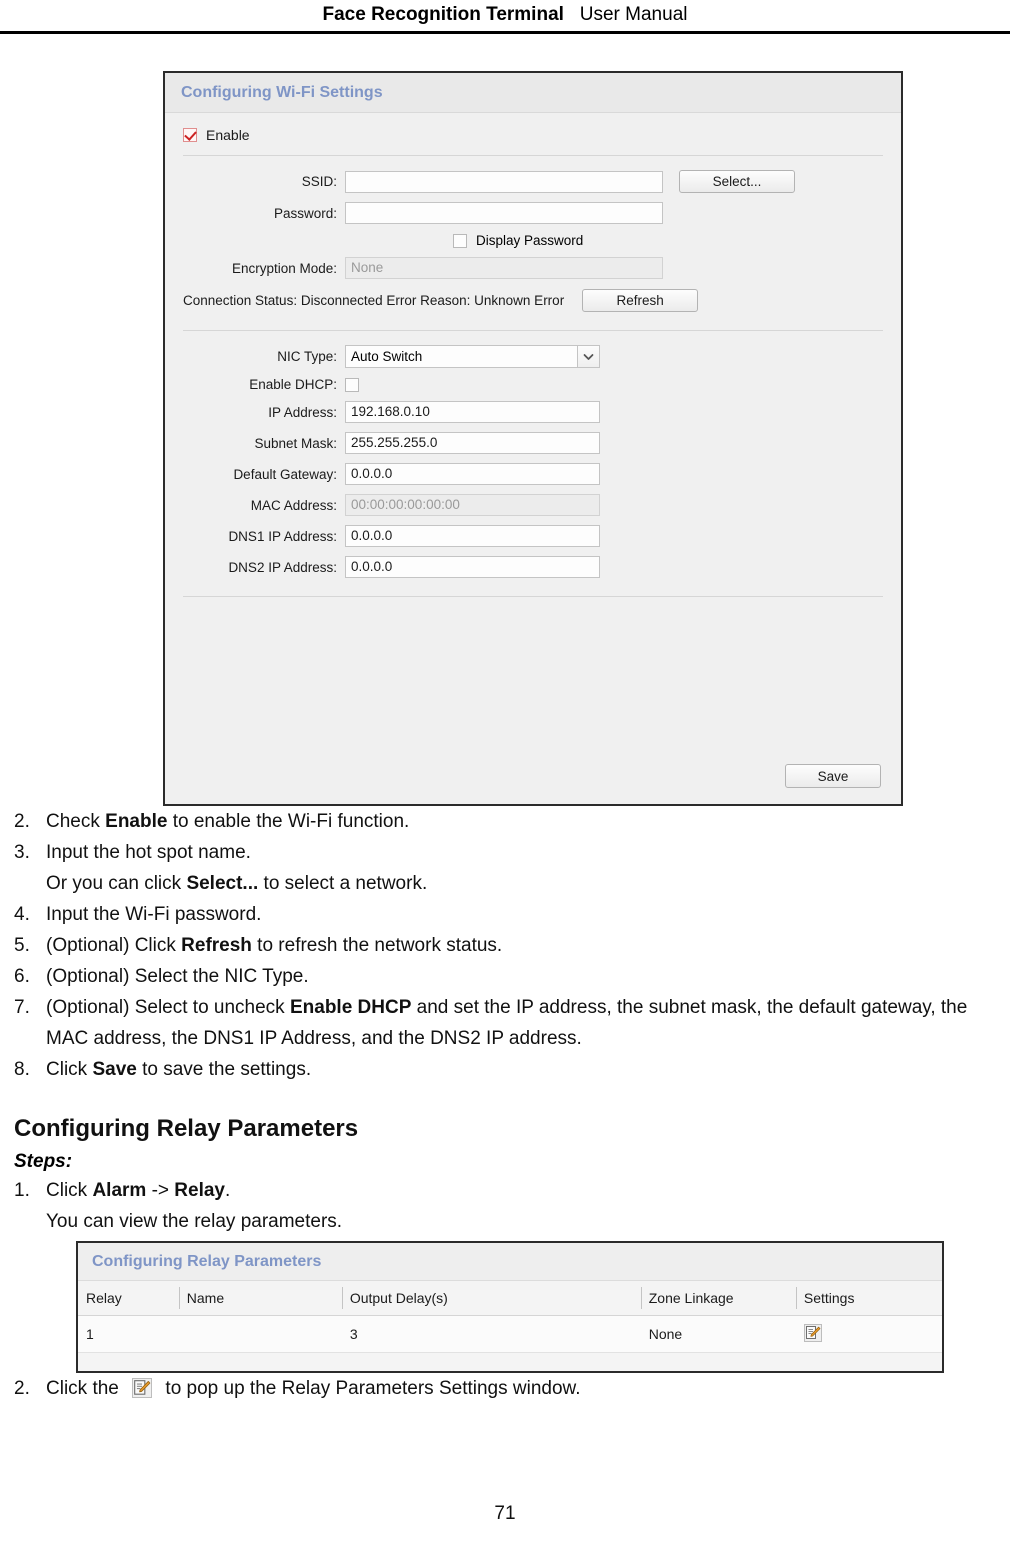 The image size is (1010, 1541). Describe the element at coordinates (22, 1388) in the screenshot. I see `relay-step-2-number: 2.` at that location.